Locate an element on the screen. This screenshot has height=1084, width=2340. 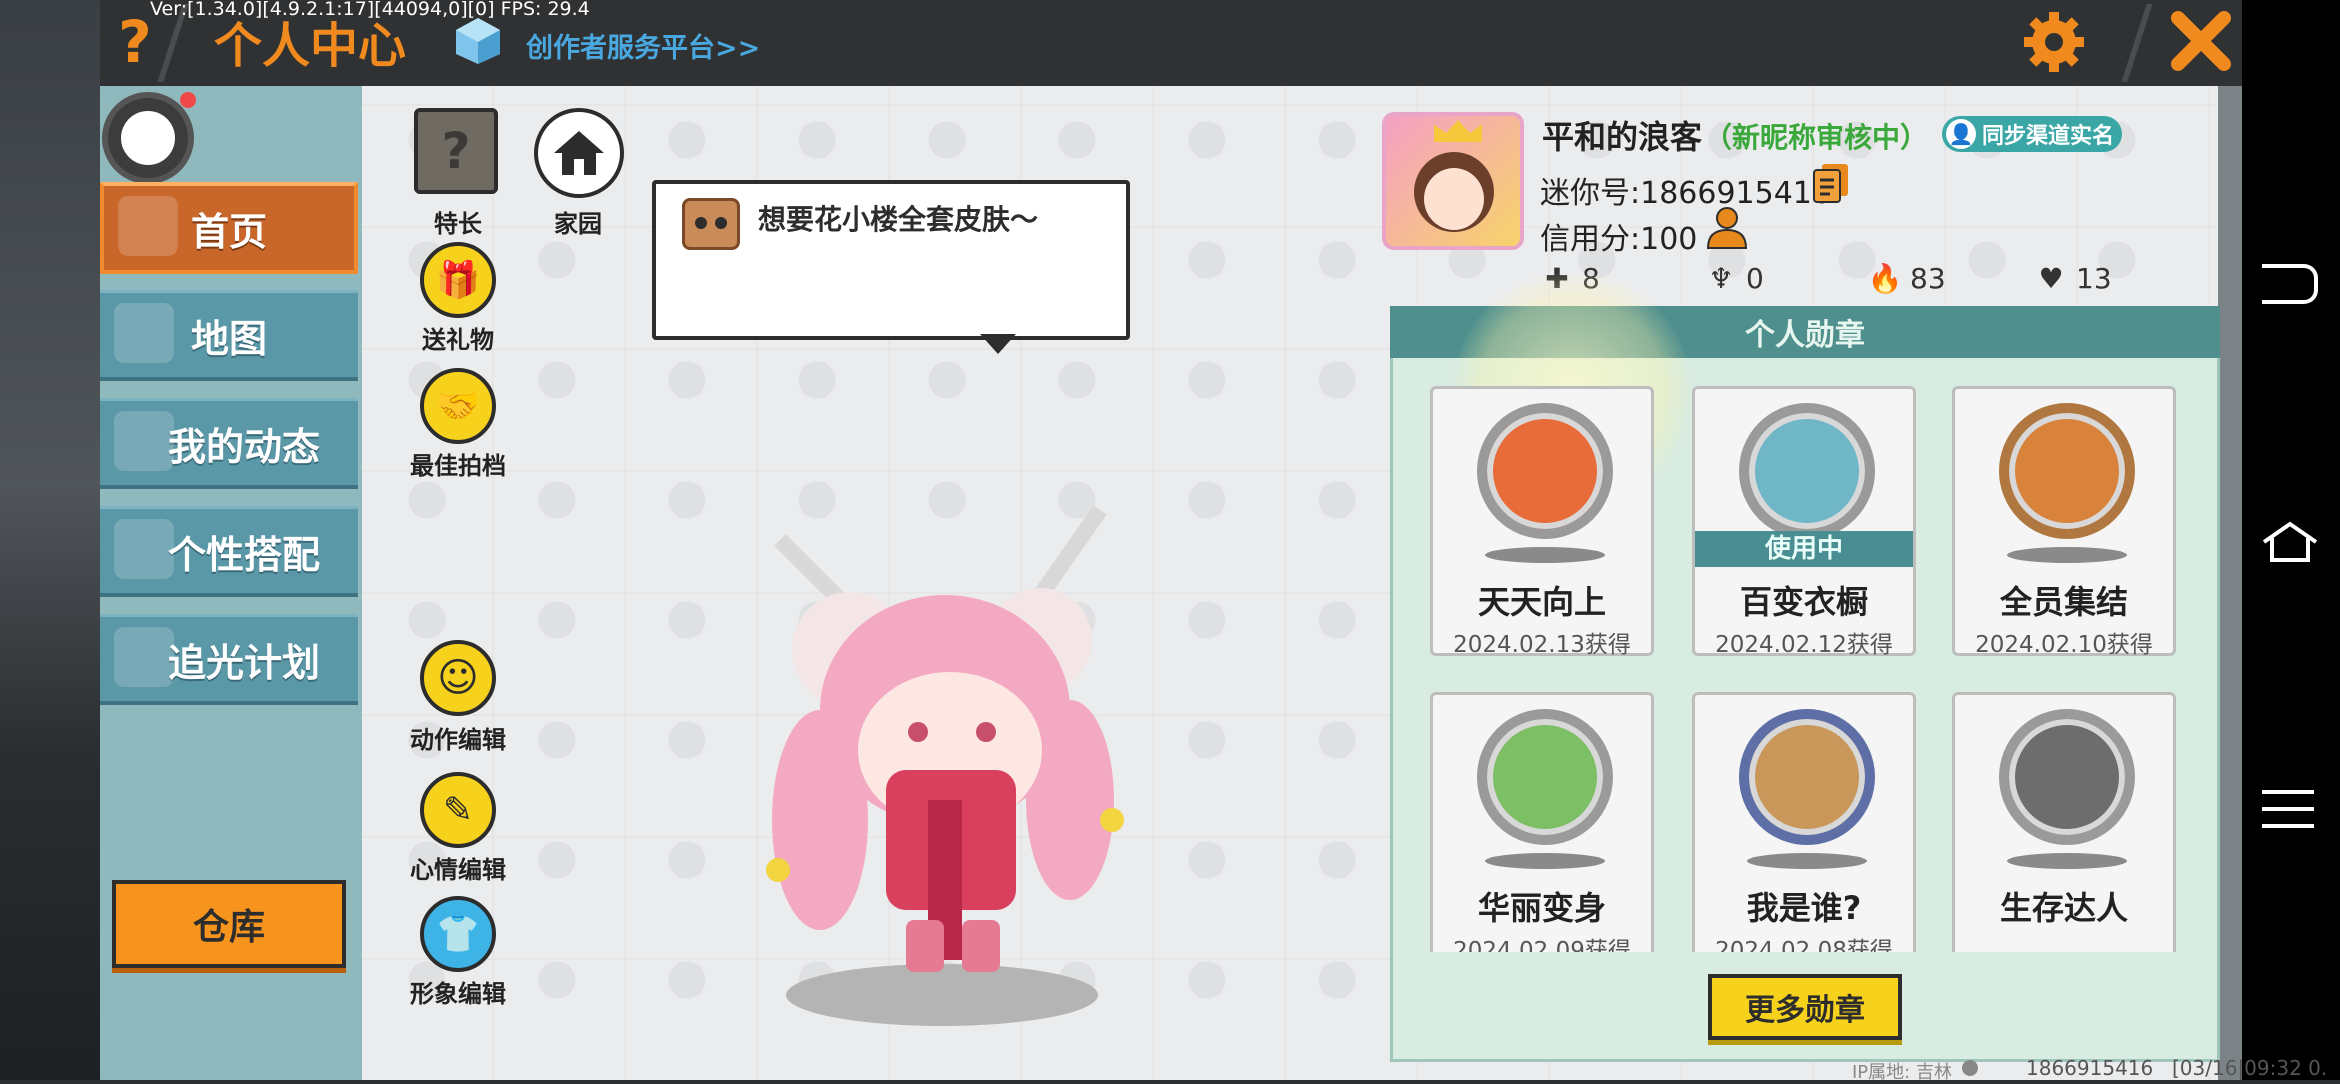
shirt-icon is located at coordinates (148, 226).